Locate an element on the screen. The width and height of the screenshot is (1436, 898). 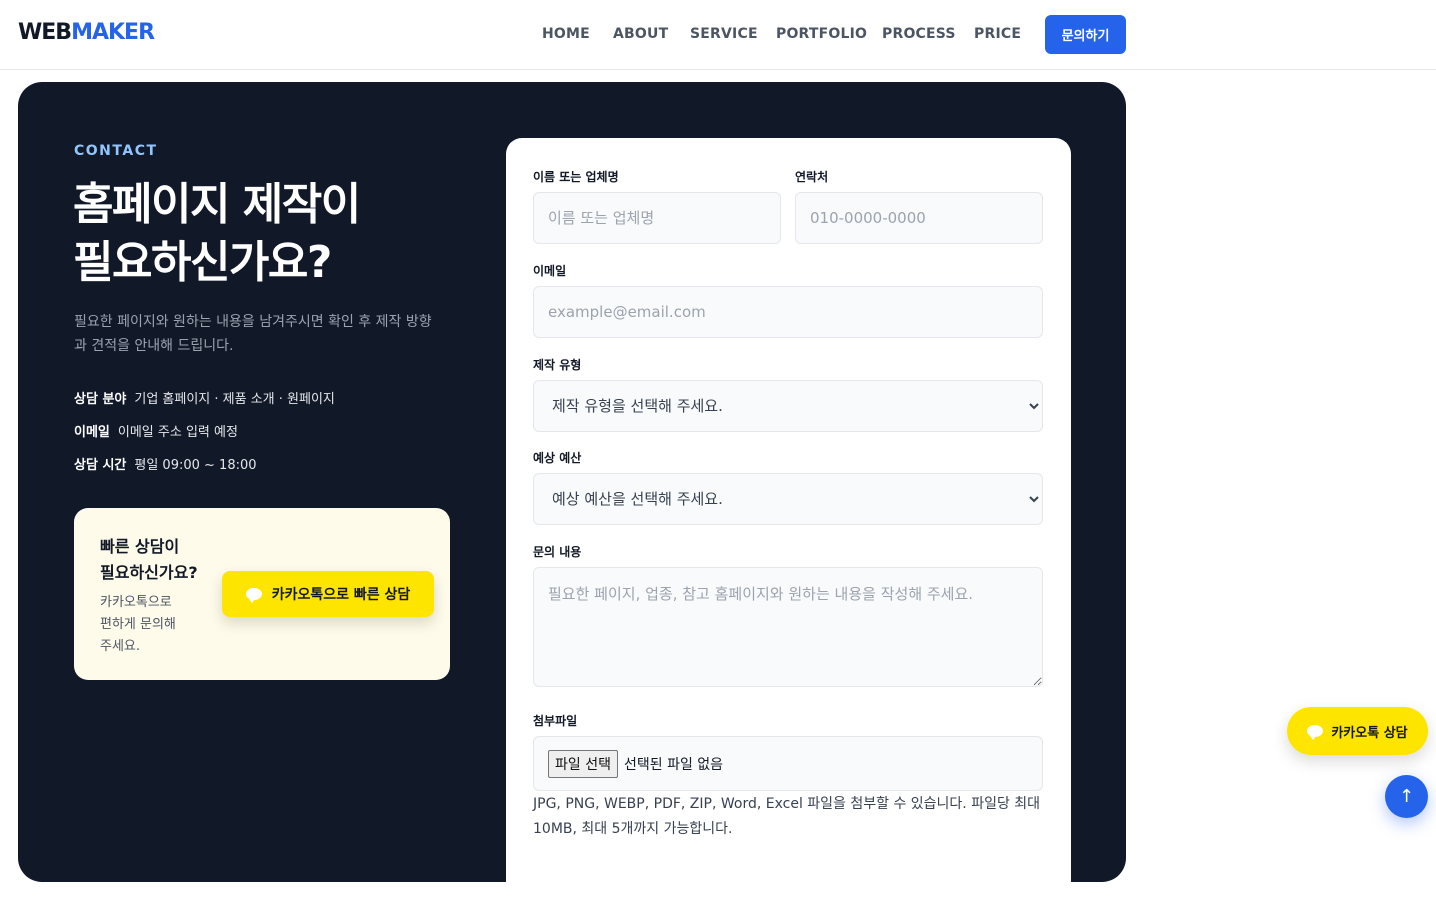
nav-home: HOME is located at coordinates (566, 34).